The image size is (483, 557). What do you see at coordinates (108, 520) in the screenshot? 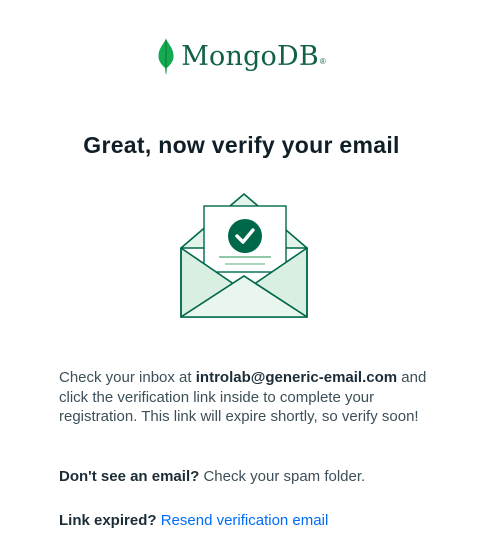
I see `expired-question: Link expired?` at bounding box center [108, 520].